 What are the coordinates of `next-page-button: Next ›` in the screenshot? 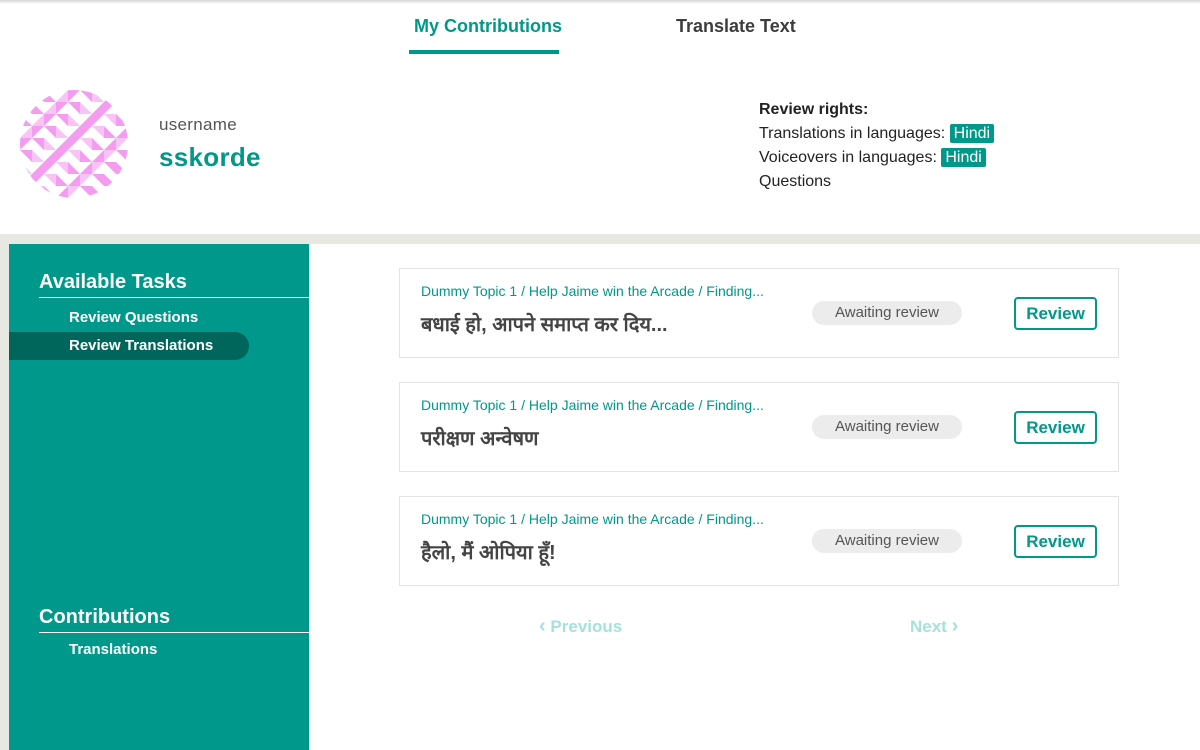 It's located at (934, 626).